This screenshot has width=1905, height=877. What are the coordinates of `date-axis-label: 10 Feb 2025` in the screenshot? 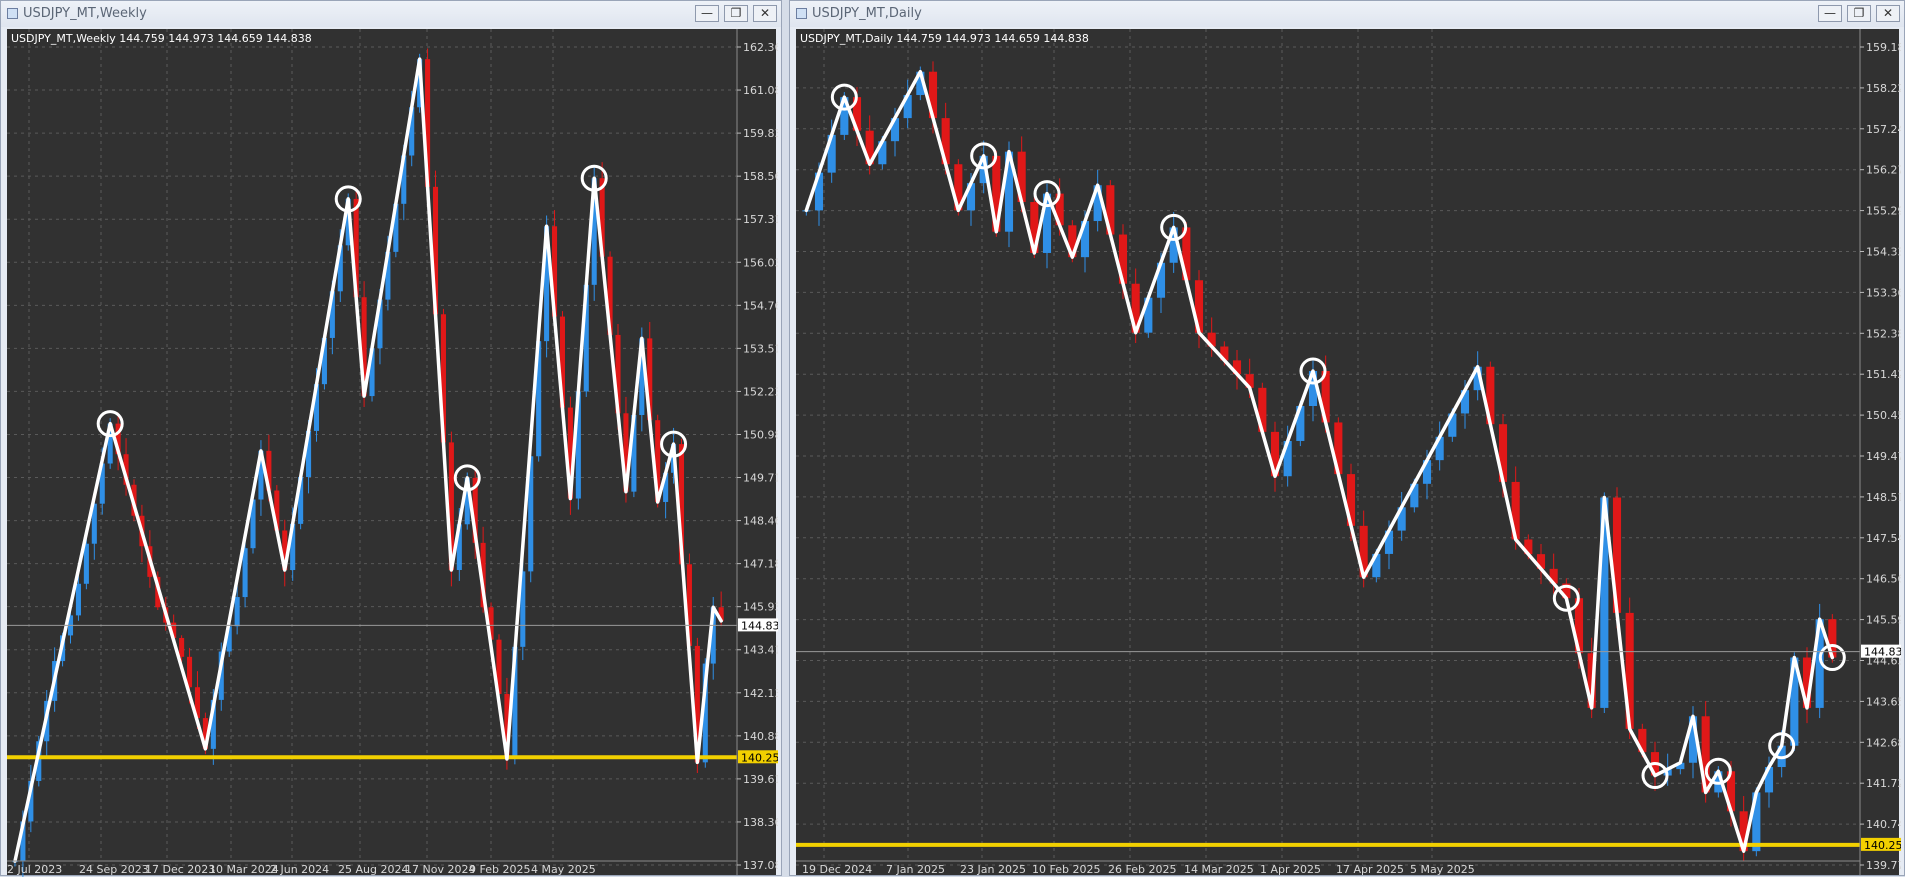 It's located at (1066, 869).